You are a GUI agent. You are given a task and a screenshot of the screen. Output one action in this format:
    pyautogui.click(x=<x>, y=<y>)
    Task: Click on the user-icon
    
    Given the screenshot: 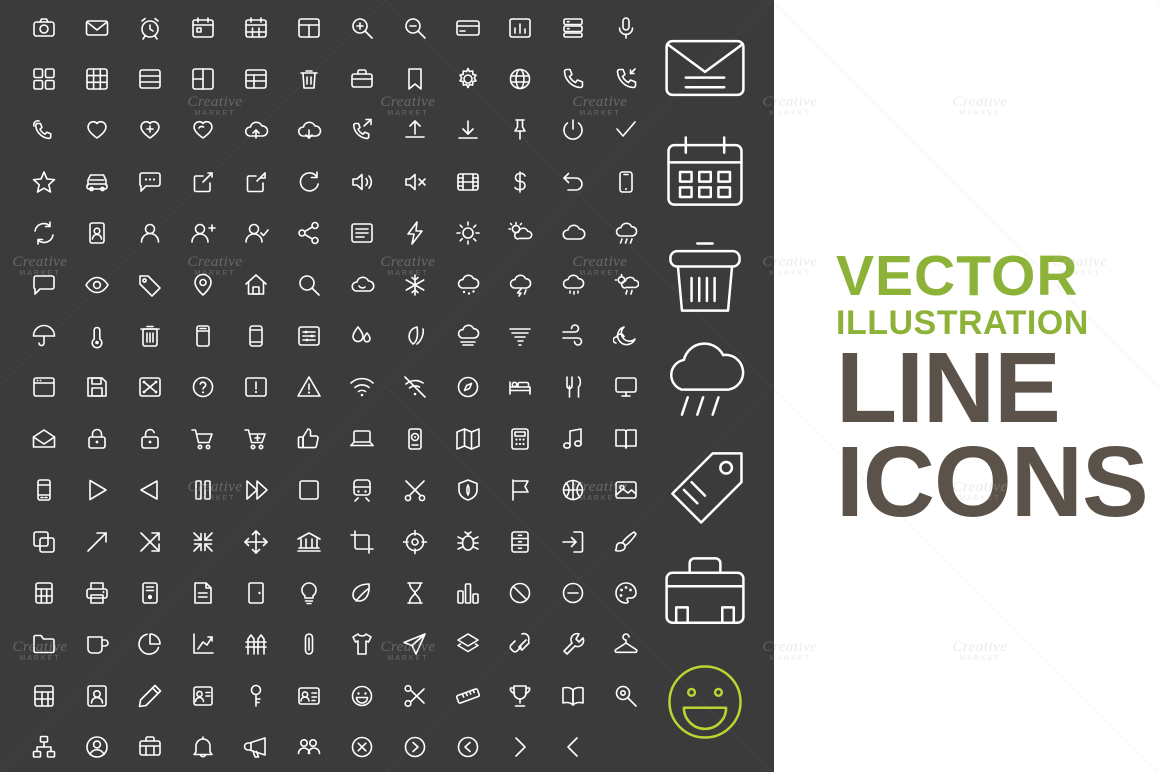 What is the action you would take?
    pyautogui.click(x=150, y=233)
    